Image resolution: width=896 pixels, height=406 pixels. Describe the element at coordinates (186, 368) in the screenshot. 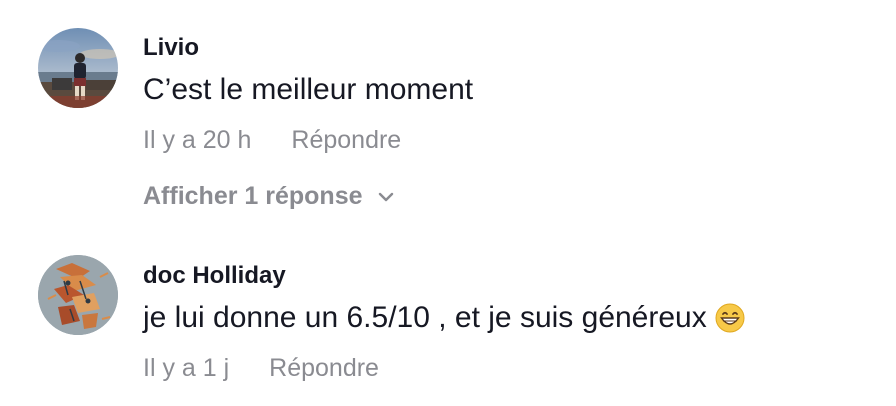

I see `comment-timestamp: Il y a 1 j` at that location.